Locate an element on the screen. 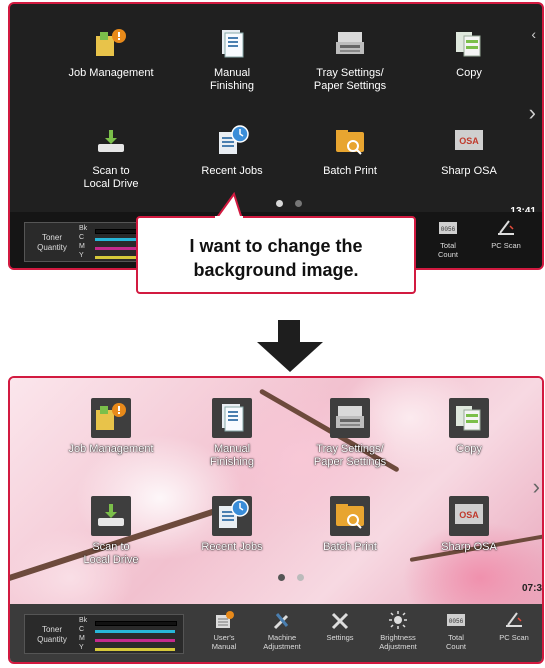 The height and width of the screenshot is (668, 545). toner-row: Bk is located at coordinates (129, 621).